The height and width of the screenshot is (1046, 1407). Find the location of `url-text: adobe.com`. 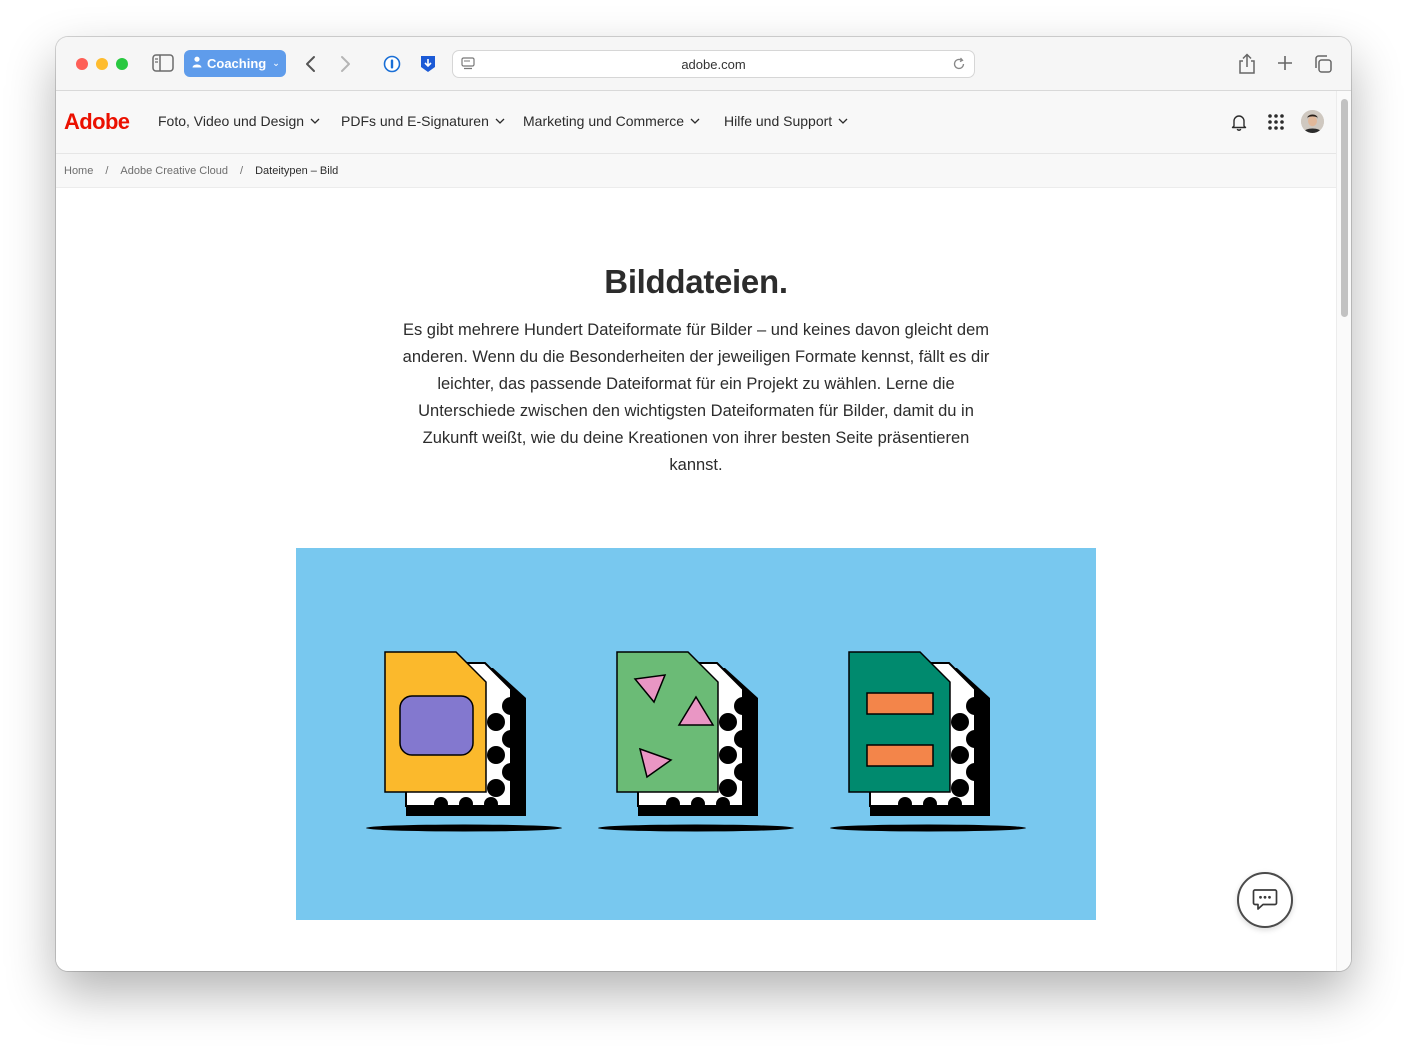

url-text: adobe.com is located at coordinates (713, 64).